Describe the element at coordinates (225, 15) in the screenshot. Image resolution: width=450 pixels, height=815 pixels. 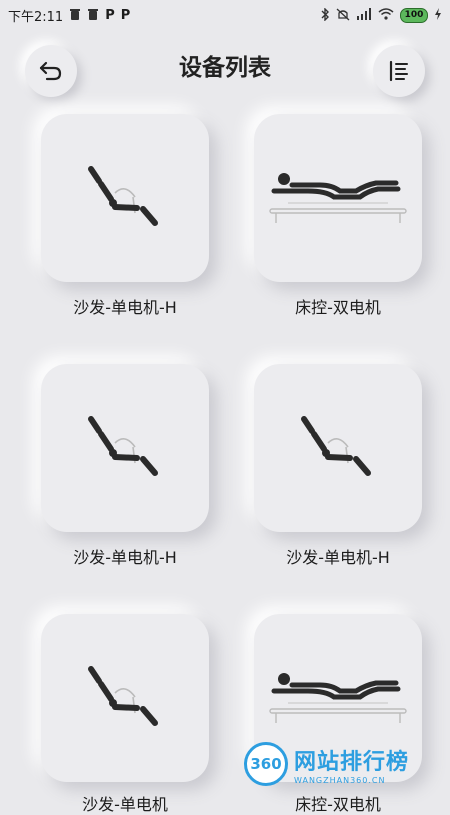
I see `status-bar: 下午2:11 P P 100` at that location.